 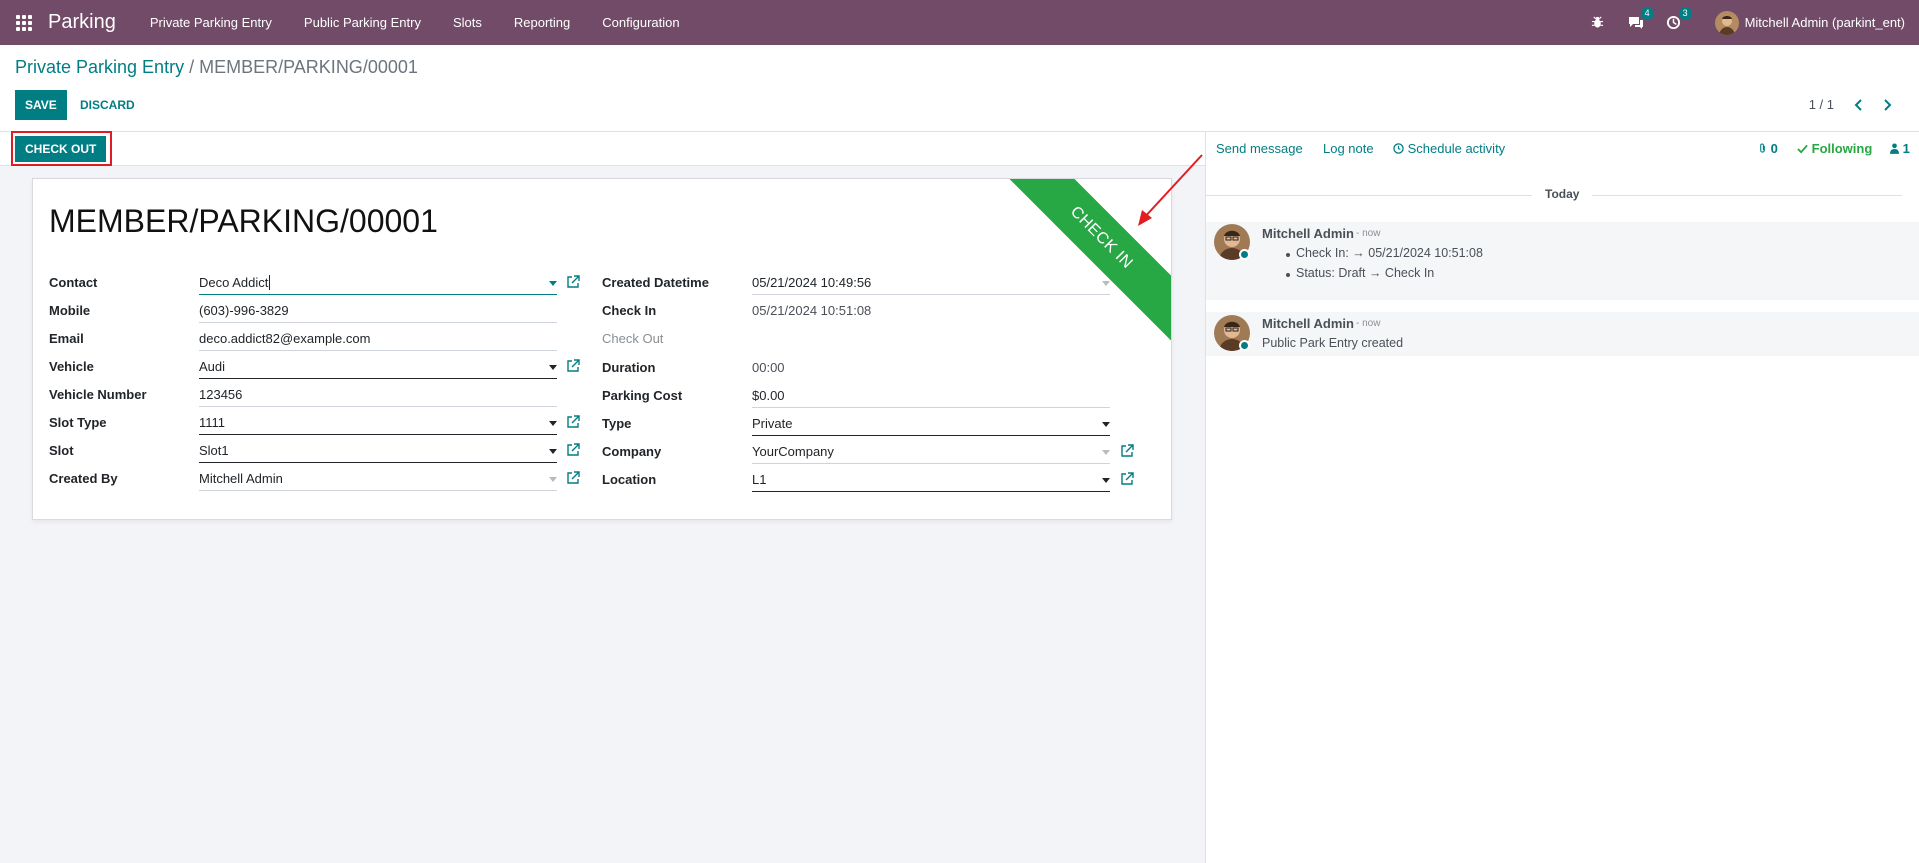 I want to click on schedule-activity-label: Schedule activity, so click(x=1456, y=148).